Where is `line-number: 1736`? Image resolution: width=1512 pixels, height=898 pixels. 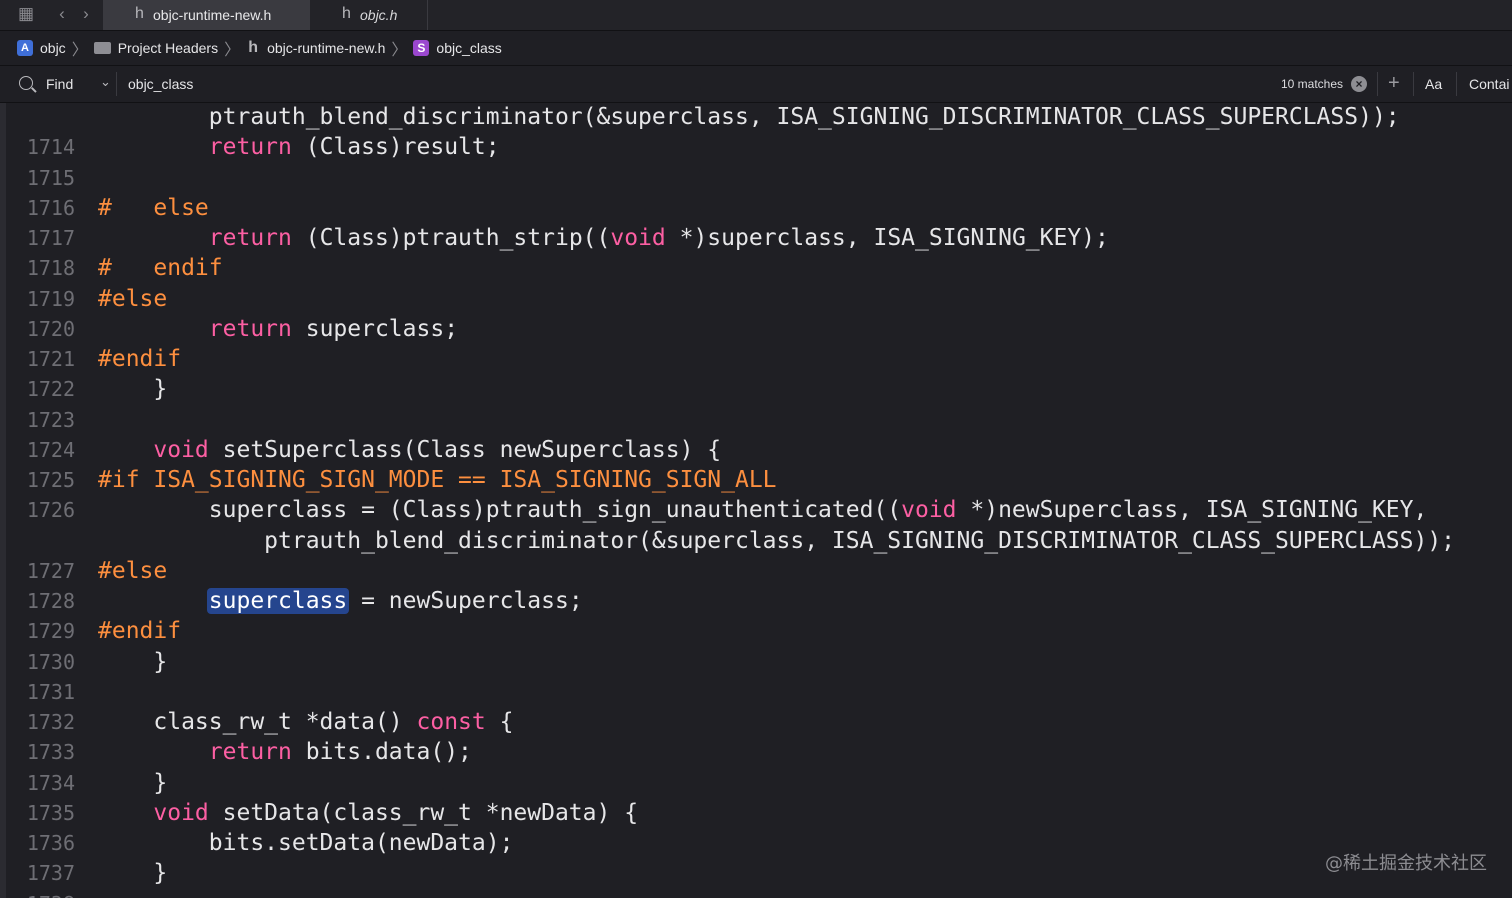
line-number: 1736 is located at coordinates (50, 843).